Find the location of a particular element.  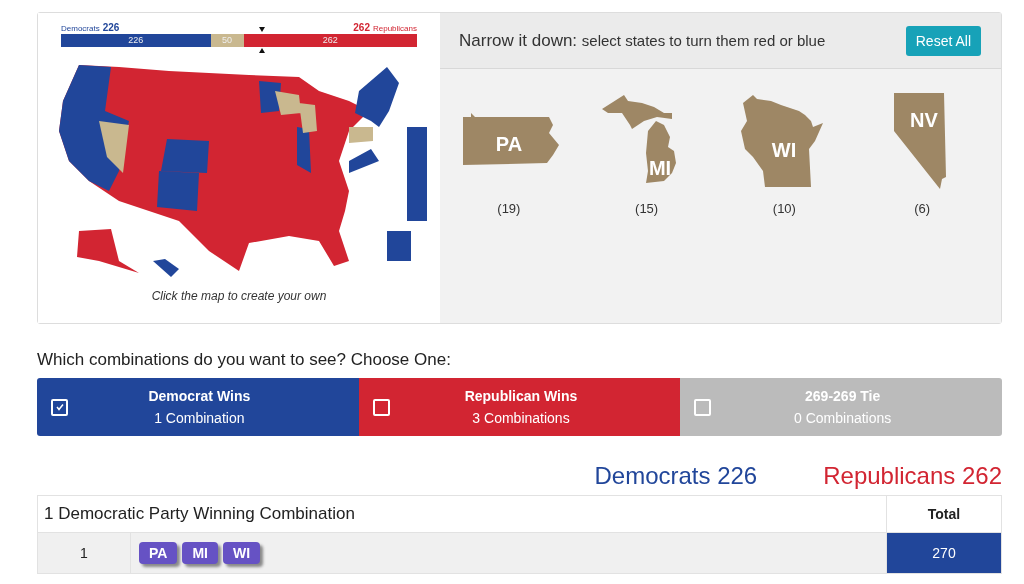

party-total: Republicans 262 is located at coordinates (912, 476).